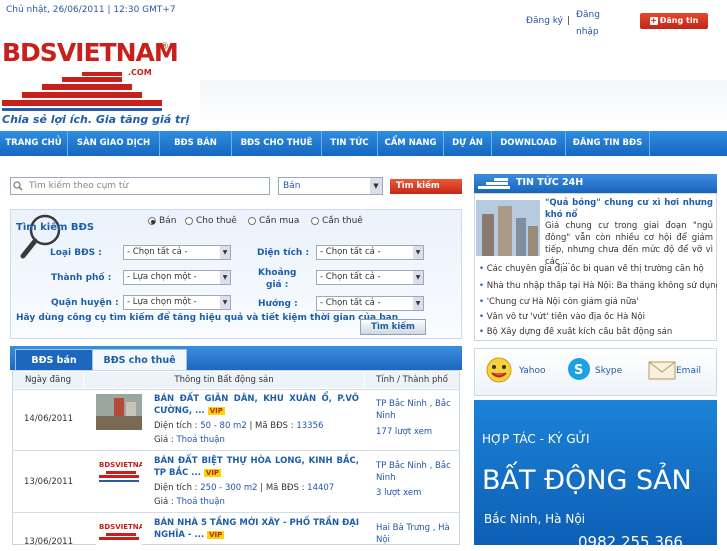  I want to click on email-label: Email, so click(688, 371).